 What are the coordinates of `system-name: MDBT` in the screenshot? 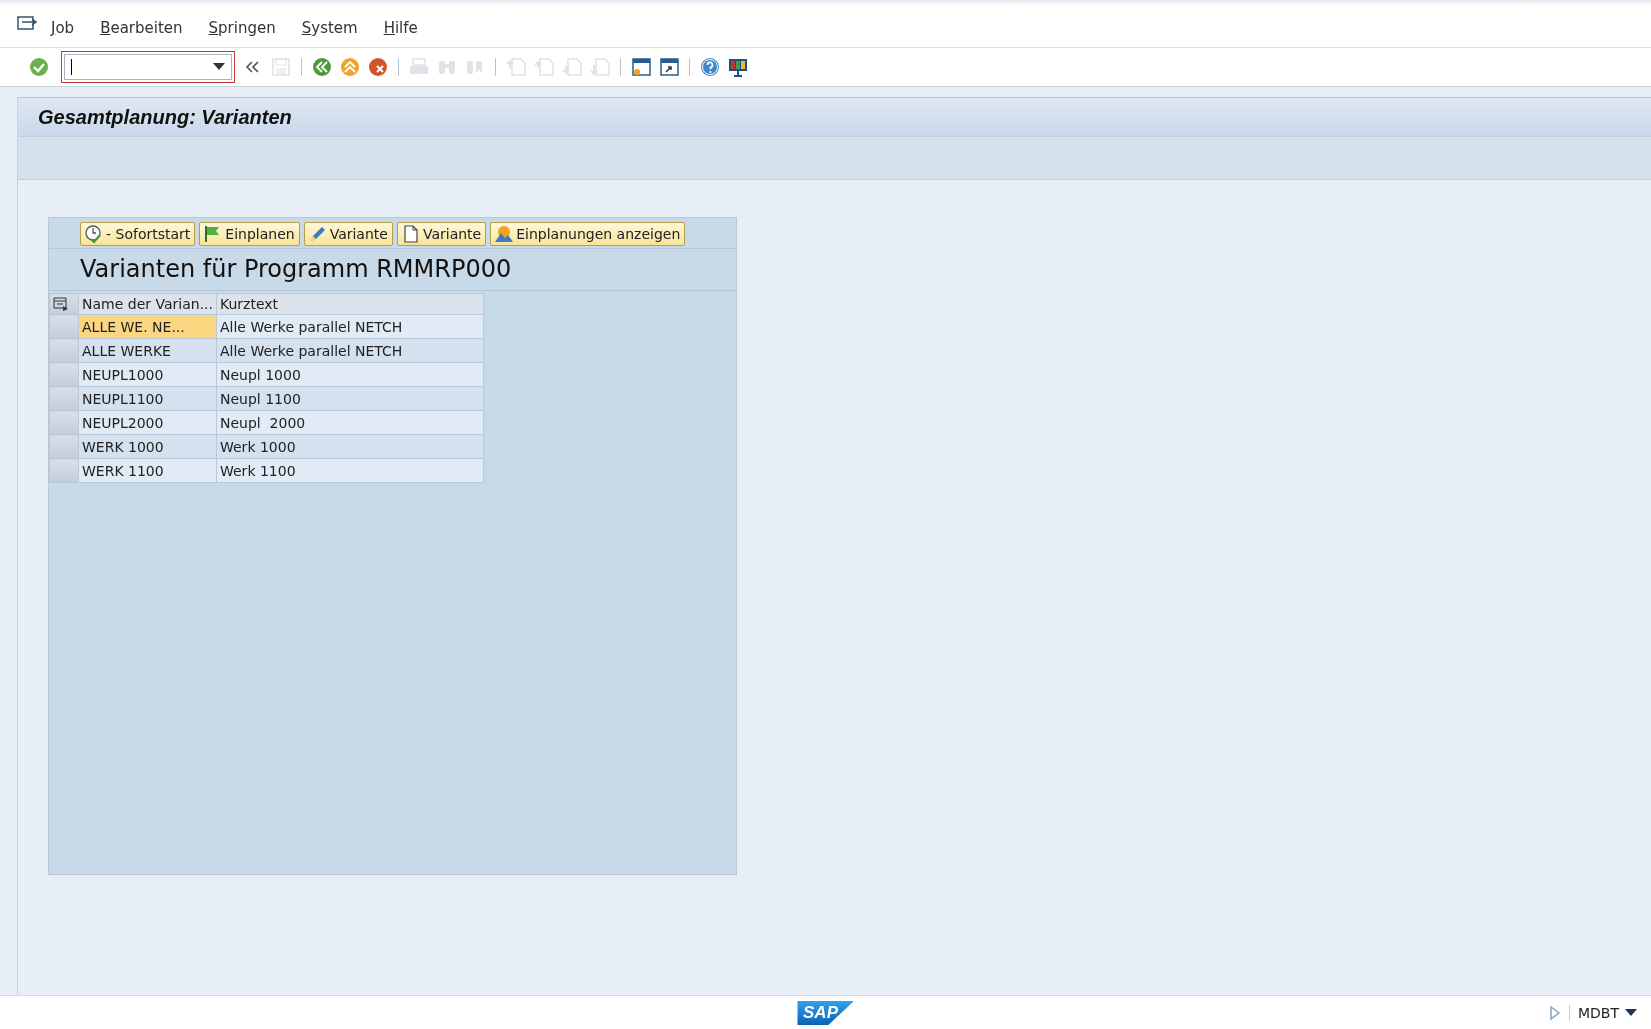 It's located at (1598, 1012).